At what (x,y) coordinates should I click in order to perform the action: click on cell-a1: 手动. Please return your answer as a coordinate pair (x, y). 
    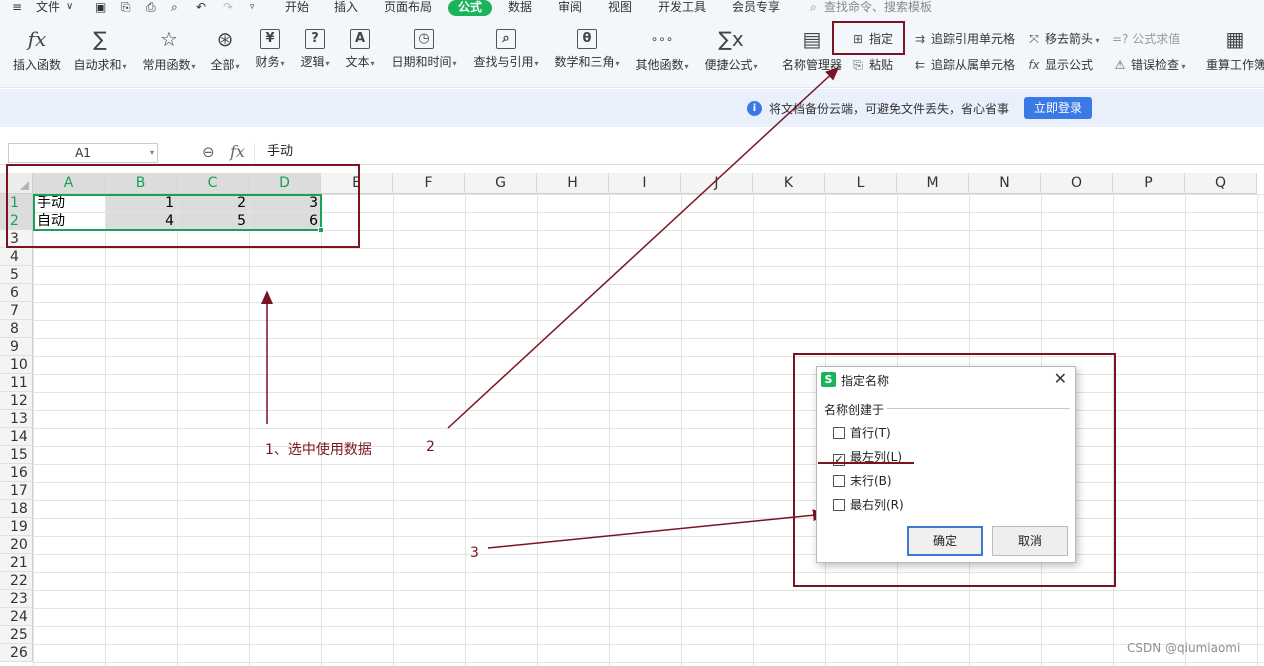
    Looking at the image, I should click on (69, 203).